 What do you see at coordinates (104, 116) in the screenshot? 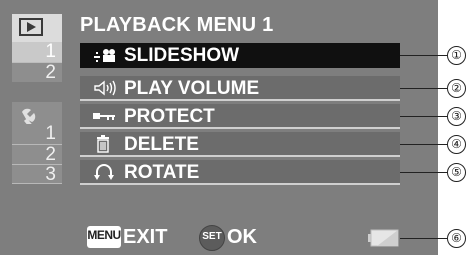
I see `key-icon` at bounding box center [104, 116].